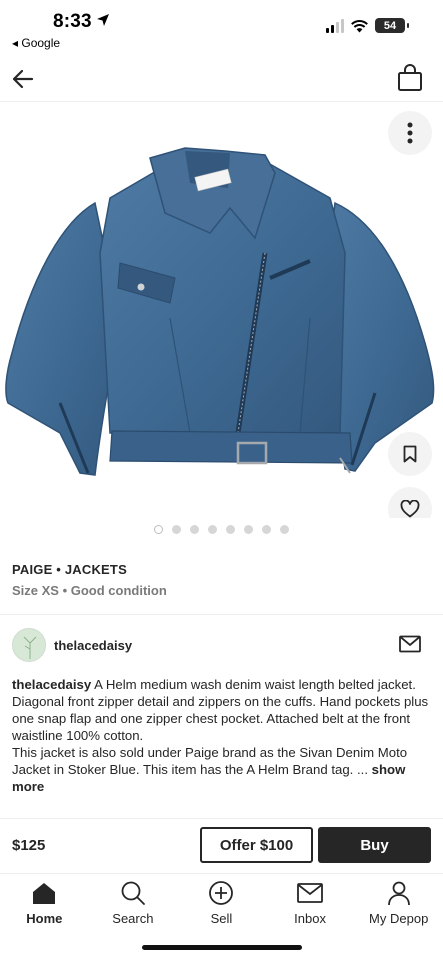 This screenshot has width=443, height=960. Describe the element at coordinates (256, 845) in the screenshot. I see `make-offer-button: Offer $100` at that location.